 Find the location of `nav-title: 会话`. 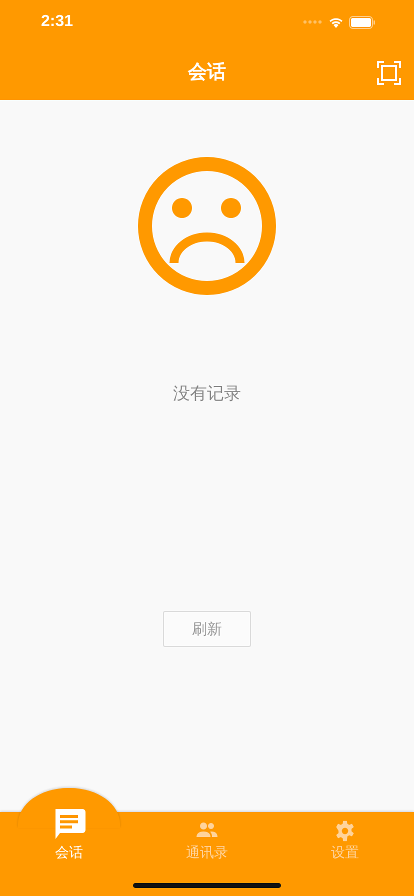

nav-title: 会话 is located at coordinates (207, 72).